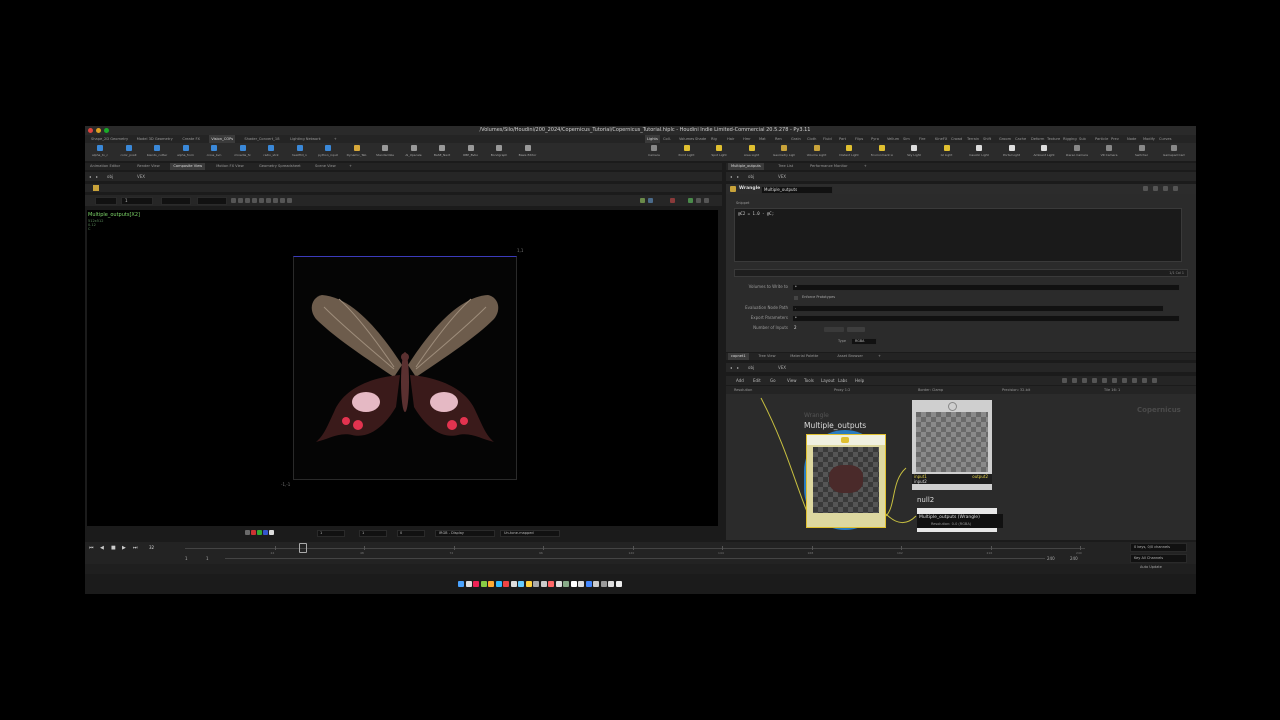 The height and width of the screenshot is (720, 1280). What do you see at coordinates (157, 152) in the screenshot?
I see `shelf-tool-button: blends_cutter` at bounding box center [157, 152].